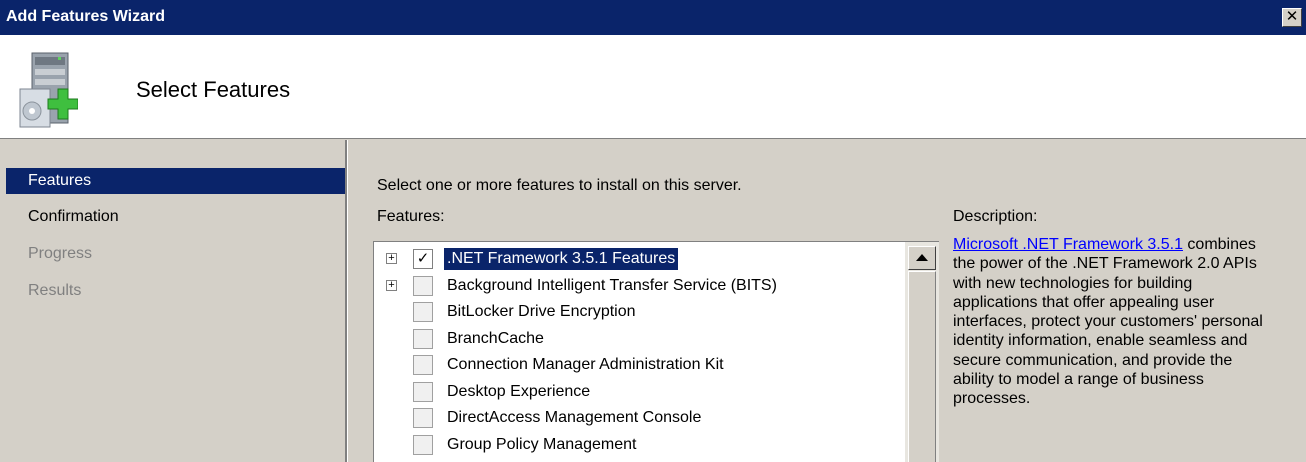 The height and width of the screenshot is (462, 1306). I want to click on nav-item-label: Progress, so click(60, 253).